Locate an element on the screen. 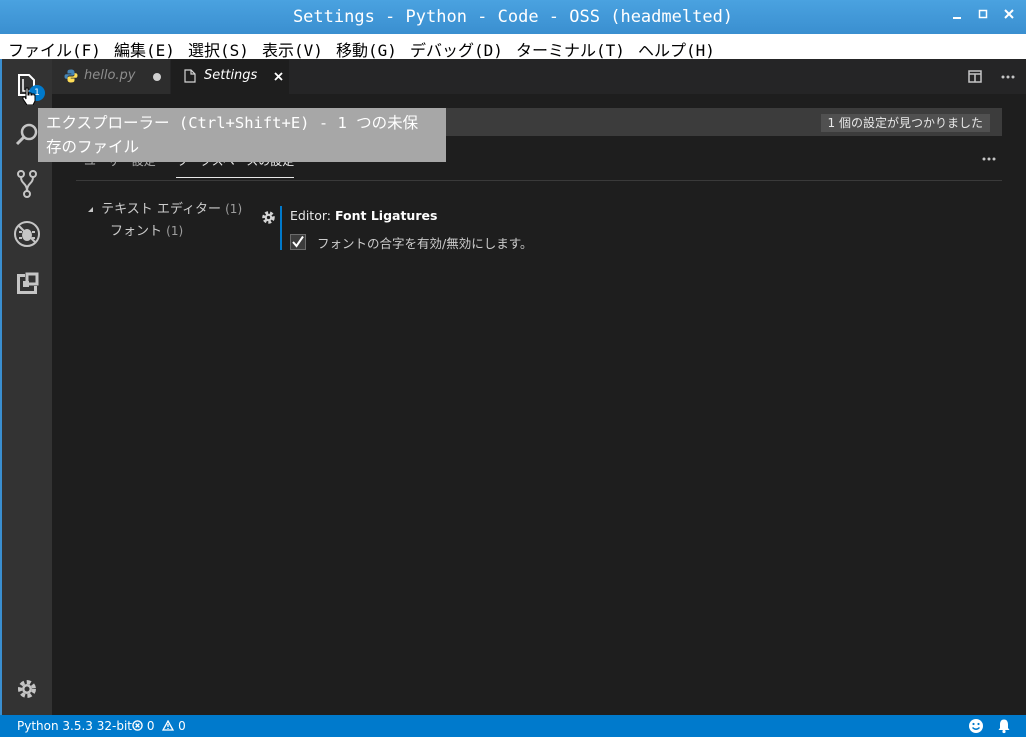  file-icon is located at coordinates (190, 76).